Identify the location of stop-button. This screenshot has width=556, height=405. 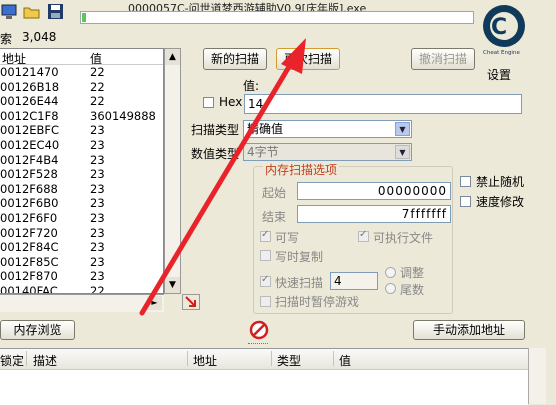
(259, 330).